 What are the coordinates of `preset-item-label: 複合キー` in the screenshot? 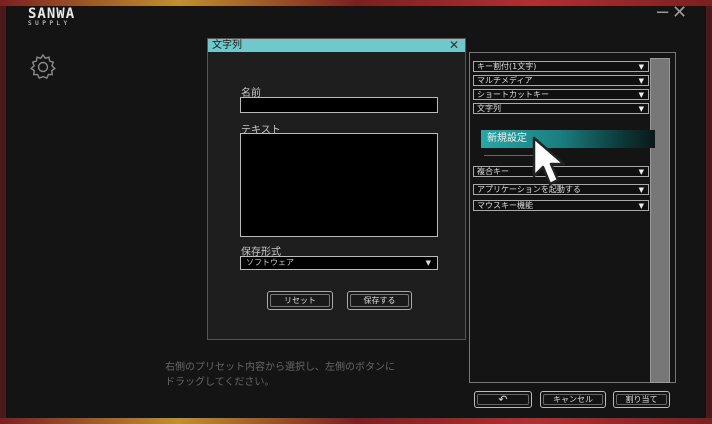 It's located at (493, 171).